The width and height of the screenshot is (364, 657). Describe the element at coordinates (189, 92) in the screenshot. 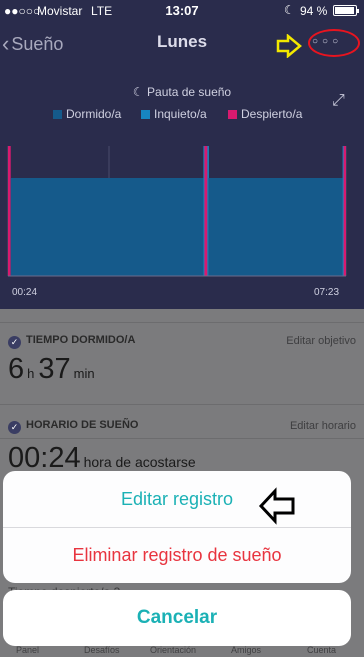

I see `chart-title-text: Pauta de sueño` at that location.